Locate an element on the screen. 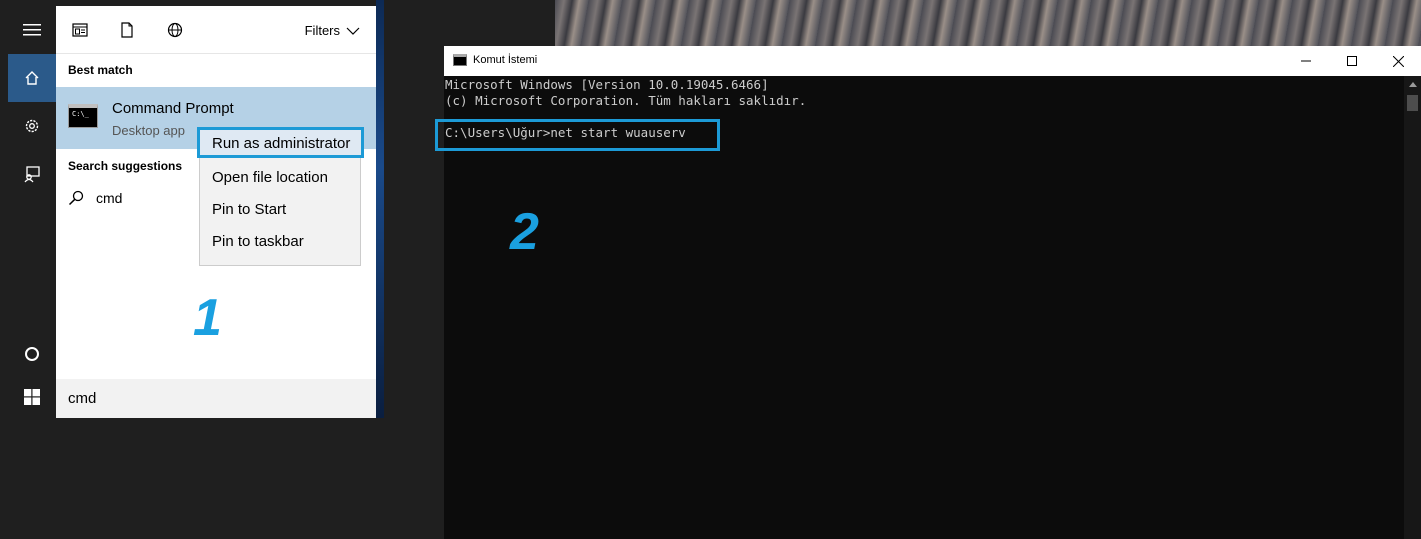 Image resolution: width=1421 pixels, height=539 pixels. home-icon is located at coordinates (32, 78).